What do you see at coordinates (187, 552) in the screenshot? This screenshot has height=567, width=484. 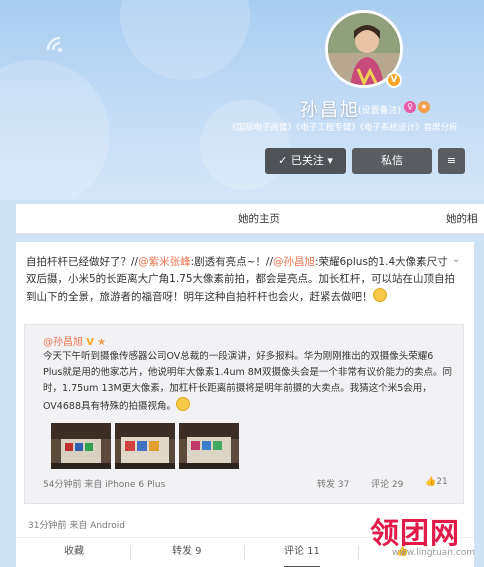 I see `forward-button: 转发 9` at bounding box center [187, 552].